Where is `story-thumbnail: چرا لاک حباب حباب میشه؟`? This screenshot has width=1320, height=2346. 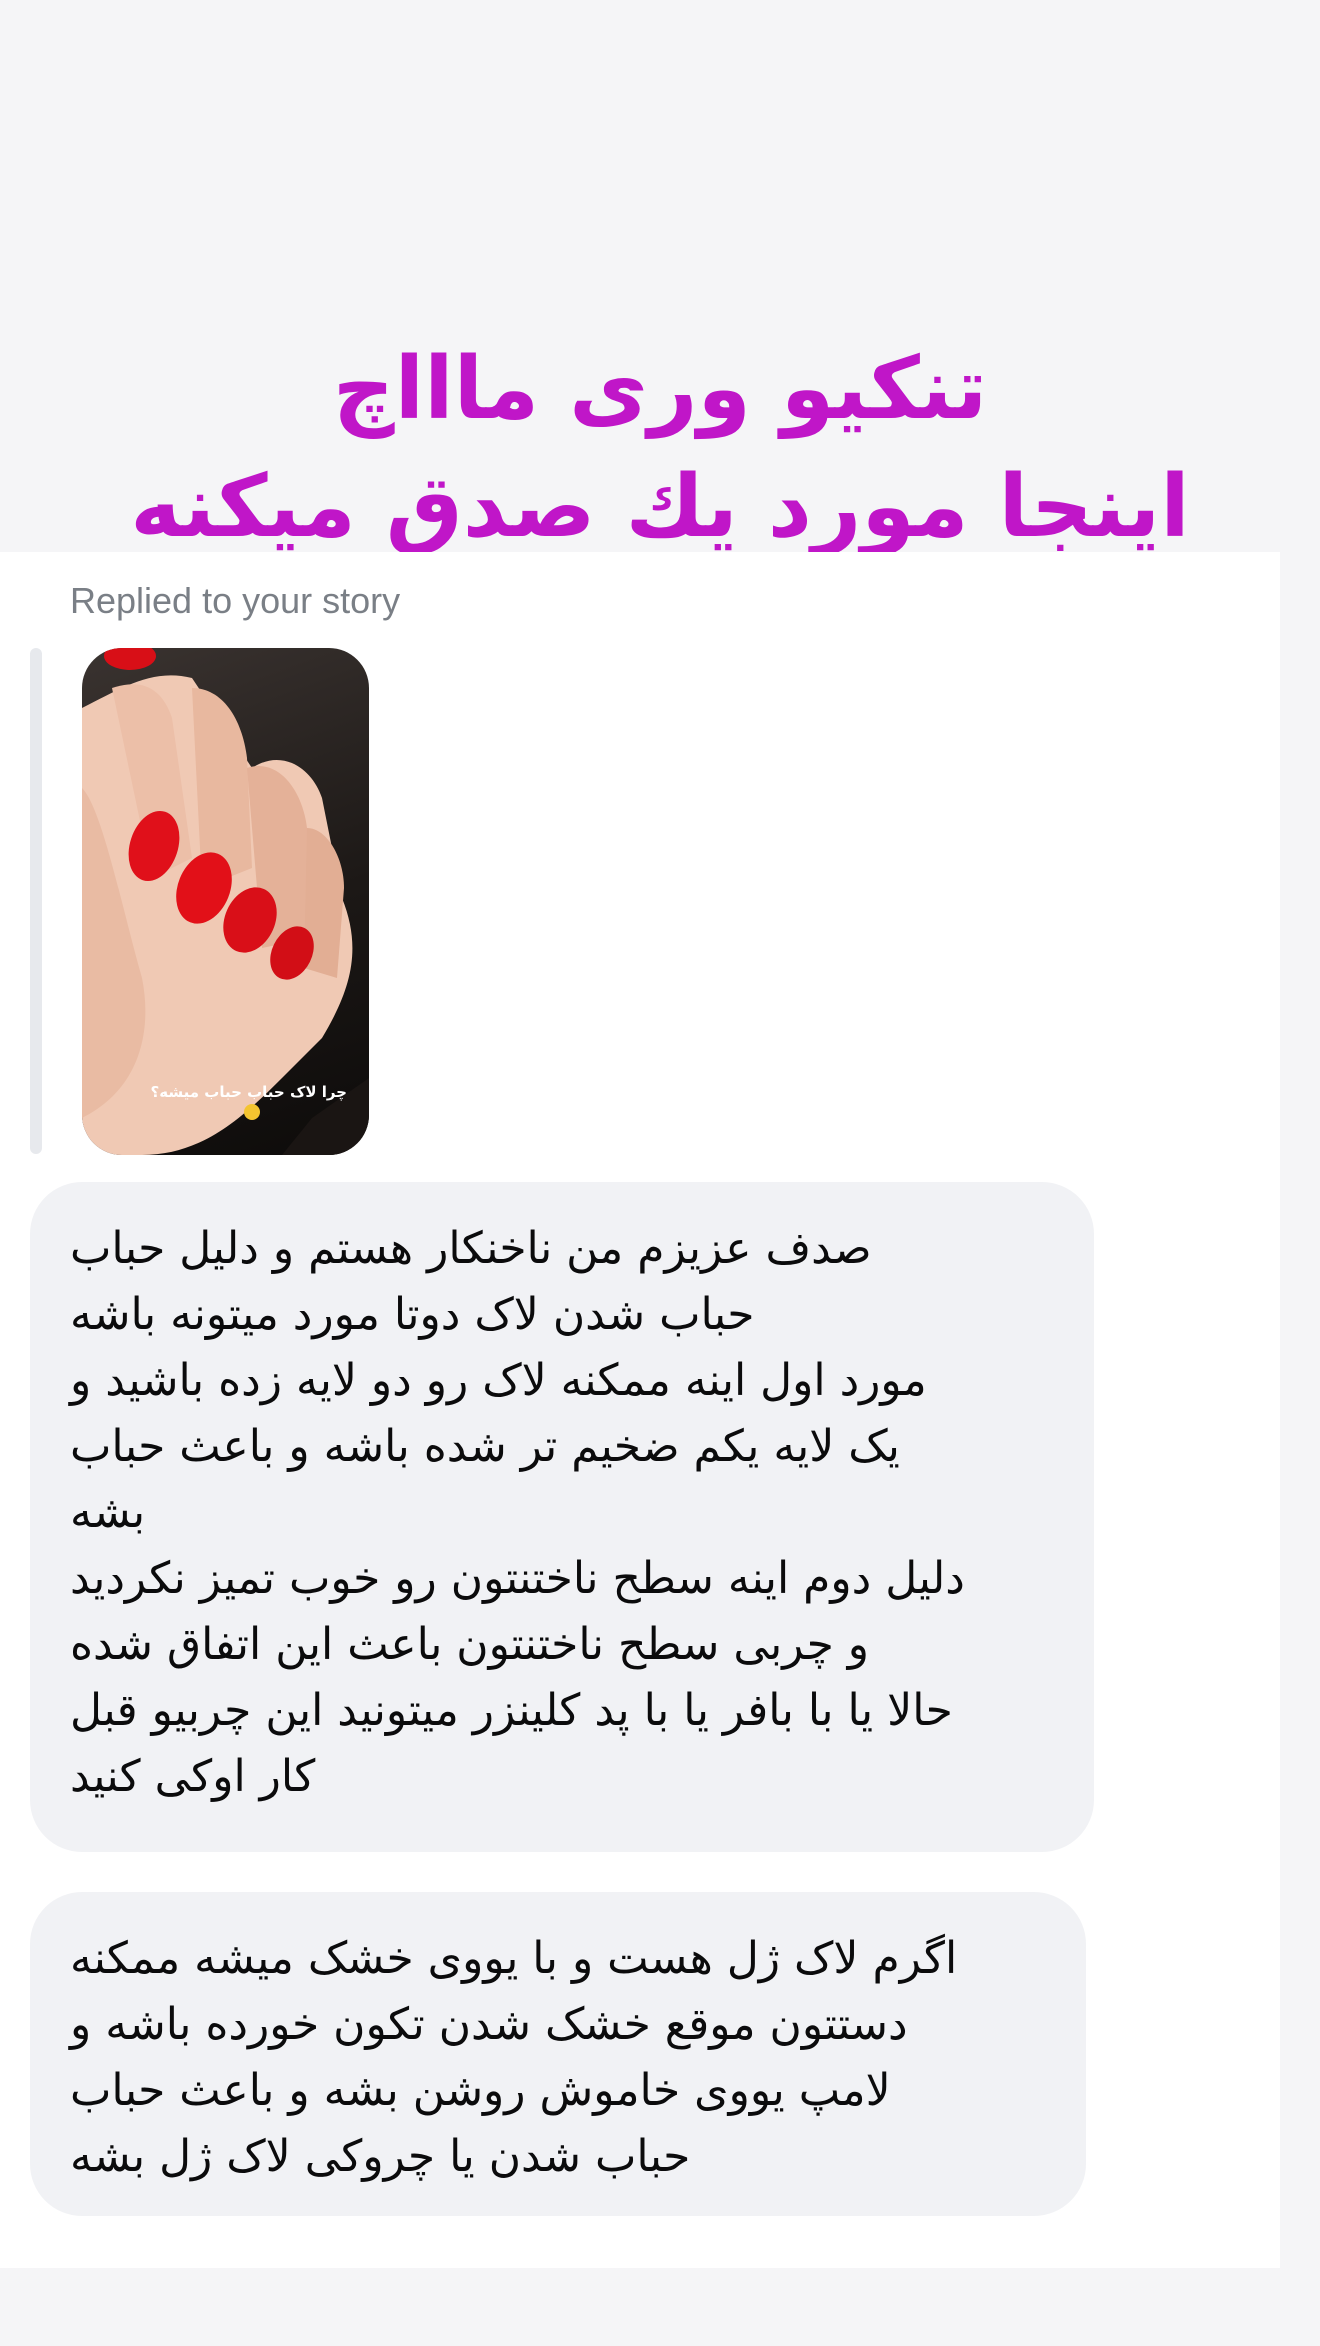 story-thumbnail: چرا لاک حباب حباب میشه؟ is located at coordinates (225, 901).